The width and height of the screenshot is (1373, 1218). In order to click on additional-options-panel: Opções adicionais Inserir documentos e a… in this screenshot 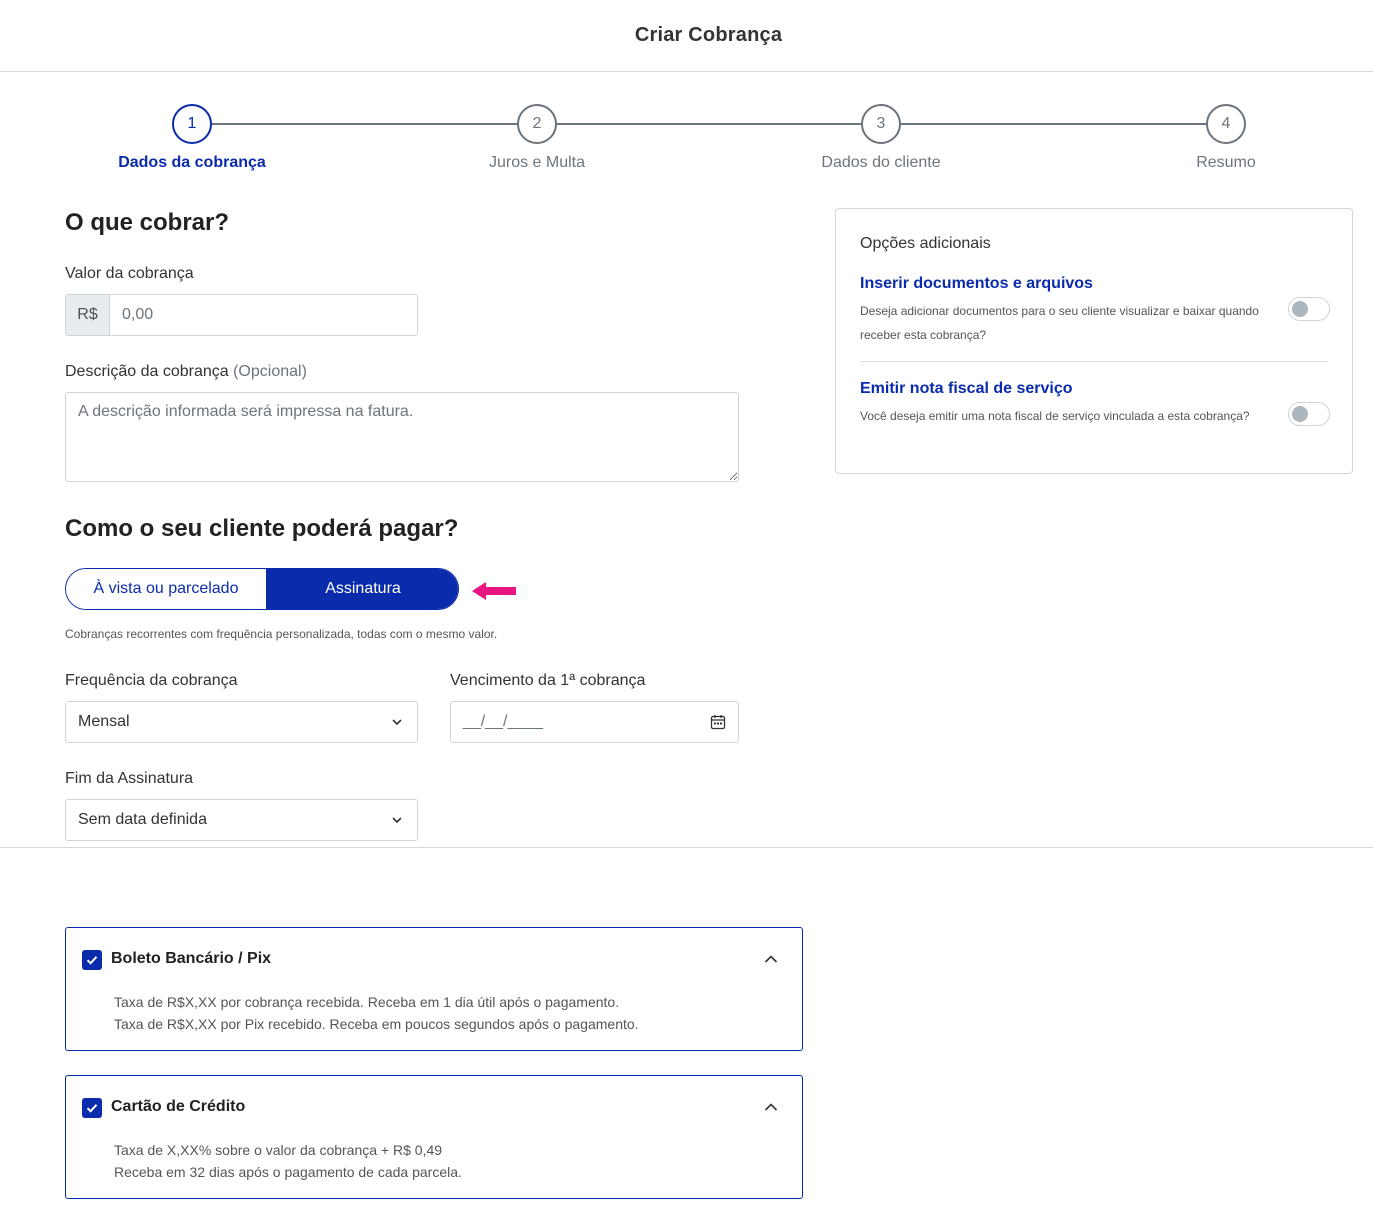, I will do `click(1094, 341)`.